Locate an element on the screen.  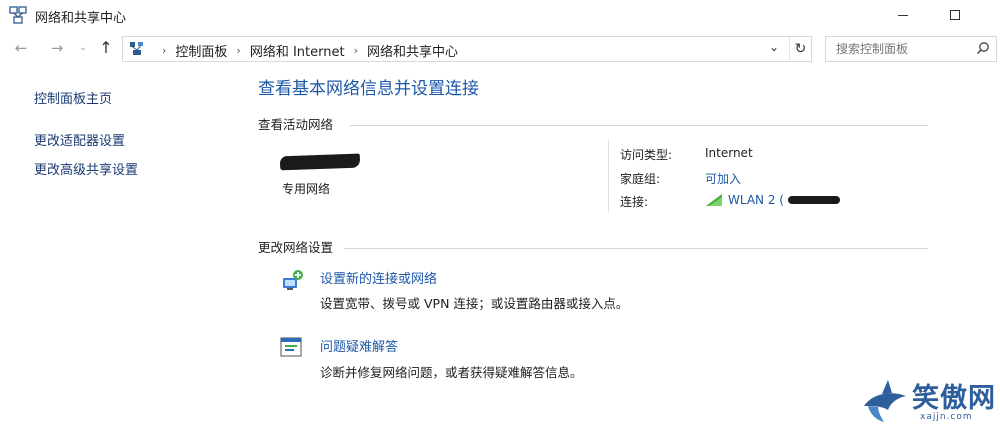
change-adapter-settings-link: 更改适配器设置 is located at coordinates (79, 139).